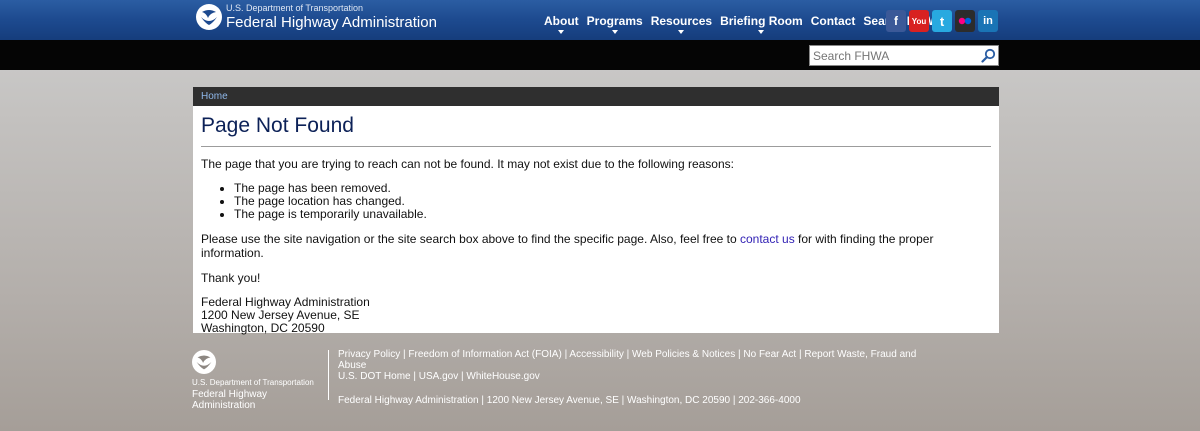  I want to click on footer-link-dot-home: U.S. DOT Home, so click(374, 376).